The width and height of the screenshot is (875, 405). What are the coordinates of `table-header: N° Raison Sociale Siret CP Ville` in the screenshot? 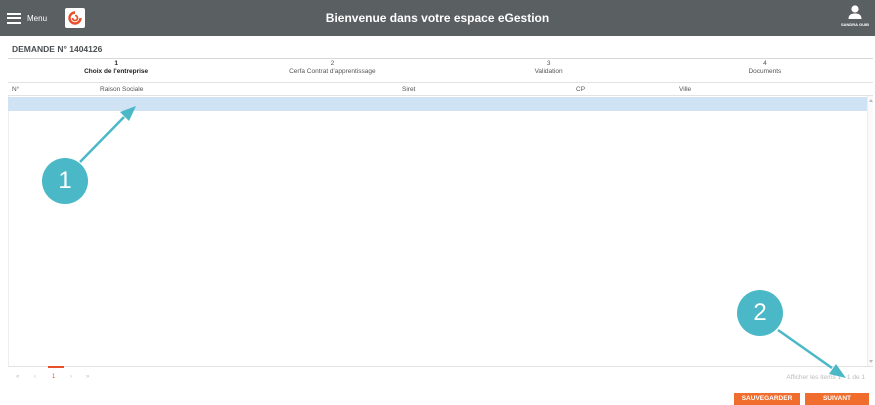 It's located at (440, 89).